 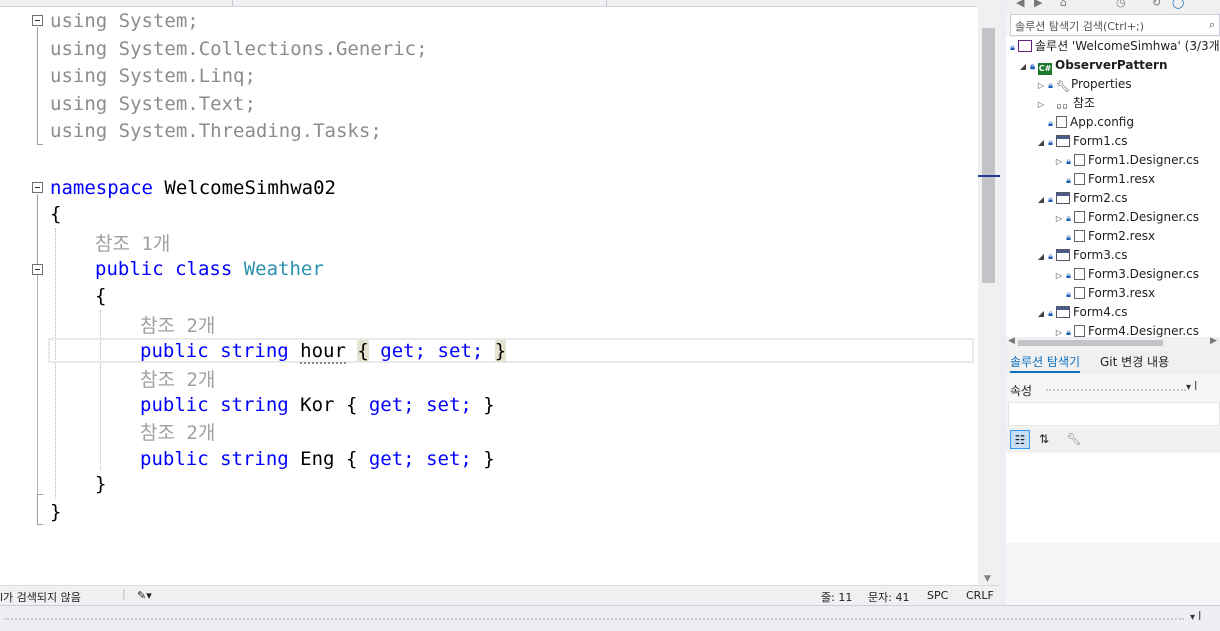 What do you see at coordinates (987, 579) in the screenshot?
I see `scroll-down-arrow-icon: ▼` at bounding box center [987, 579].